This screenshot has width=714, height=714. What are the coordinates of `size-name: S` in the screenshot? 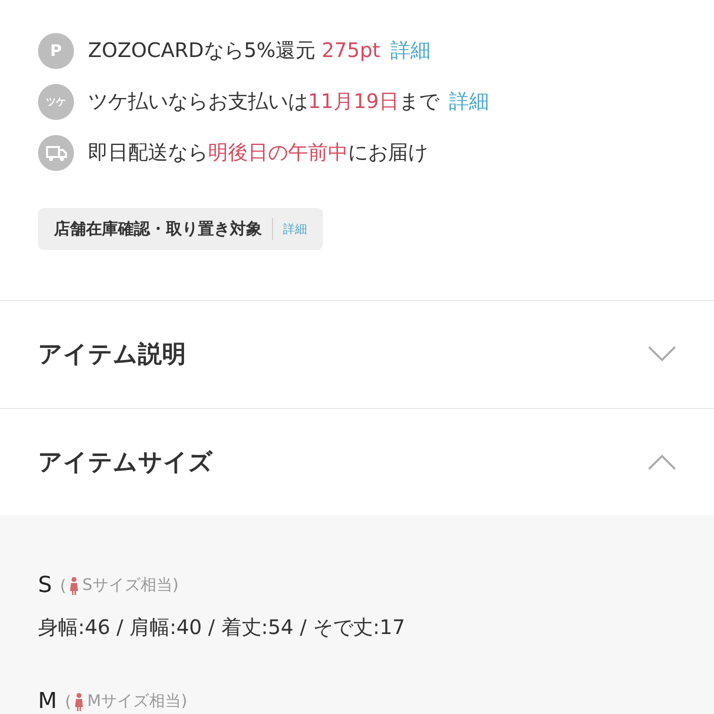 It's located at (45, 585).